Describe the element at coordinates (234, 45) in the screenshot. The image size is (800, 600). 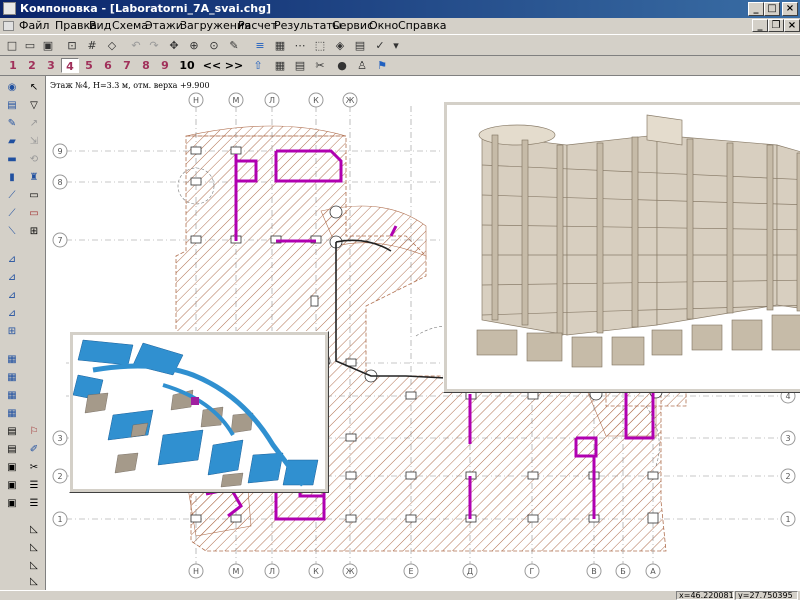
I see `pencil-icon: ✎` at that location.